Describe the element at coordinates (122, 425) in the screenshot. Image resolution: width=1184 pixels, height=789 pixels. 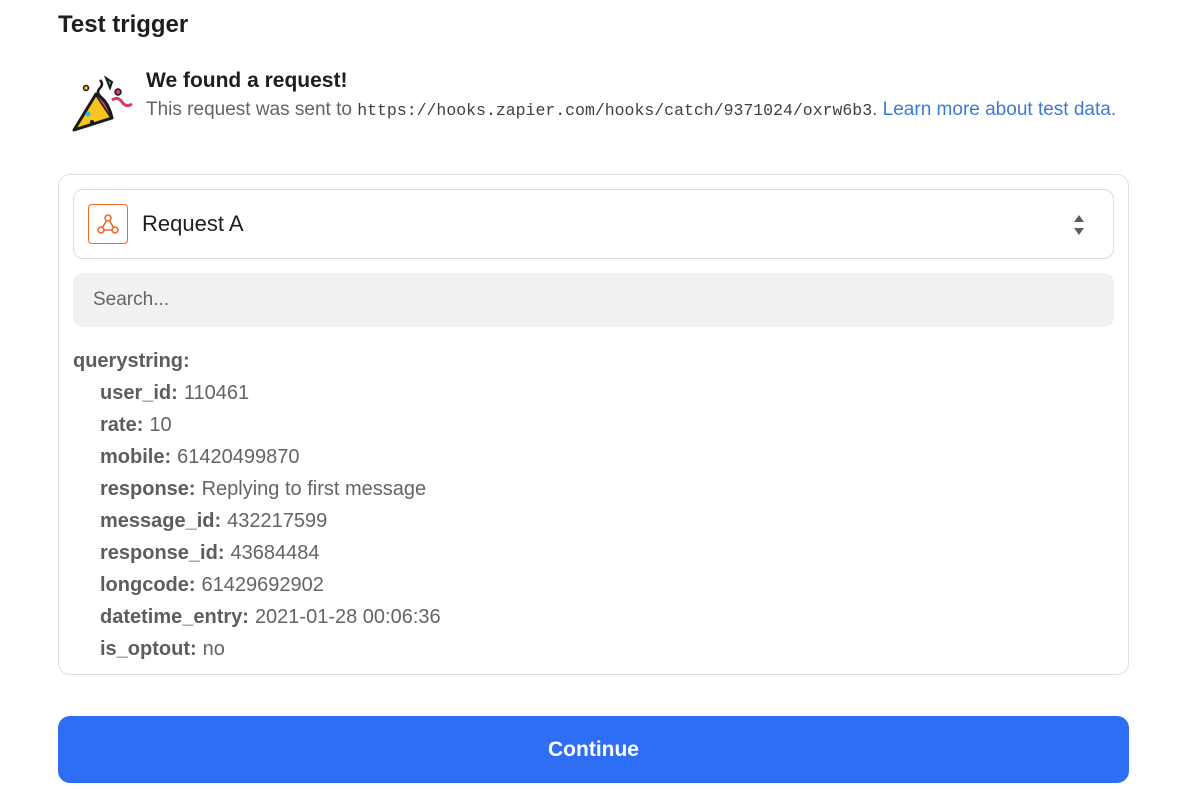
I see `data-key: rate:` at that location.